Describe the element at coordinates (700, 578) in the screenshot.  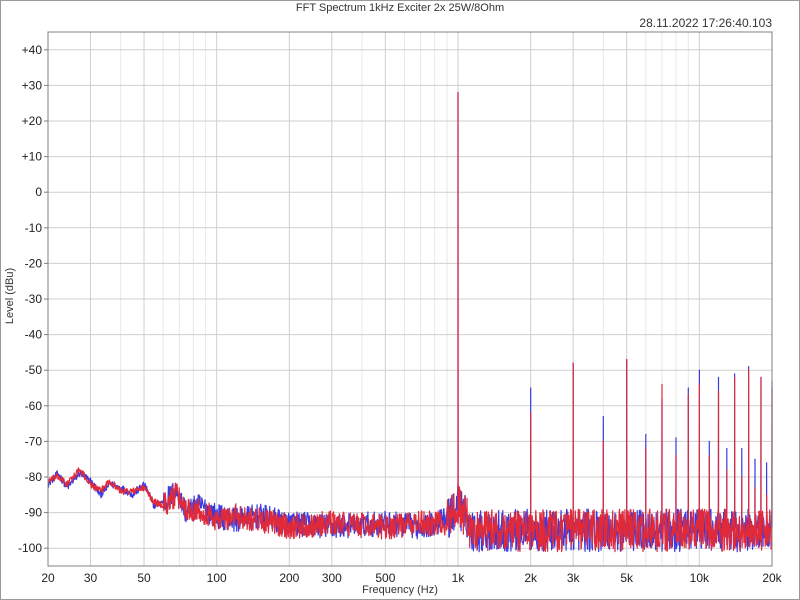
I see `x-tick-label: 10k` at that location.